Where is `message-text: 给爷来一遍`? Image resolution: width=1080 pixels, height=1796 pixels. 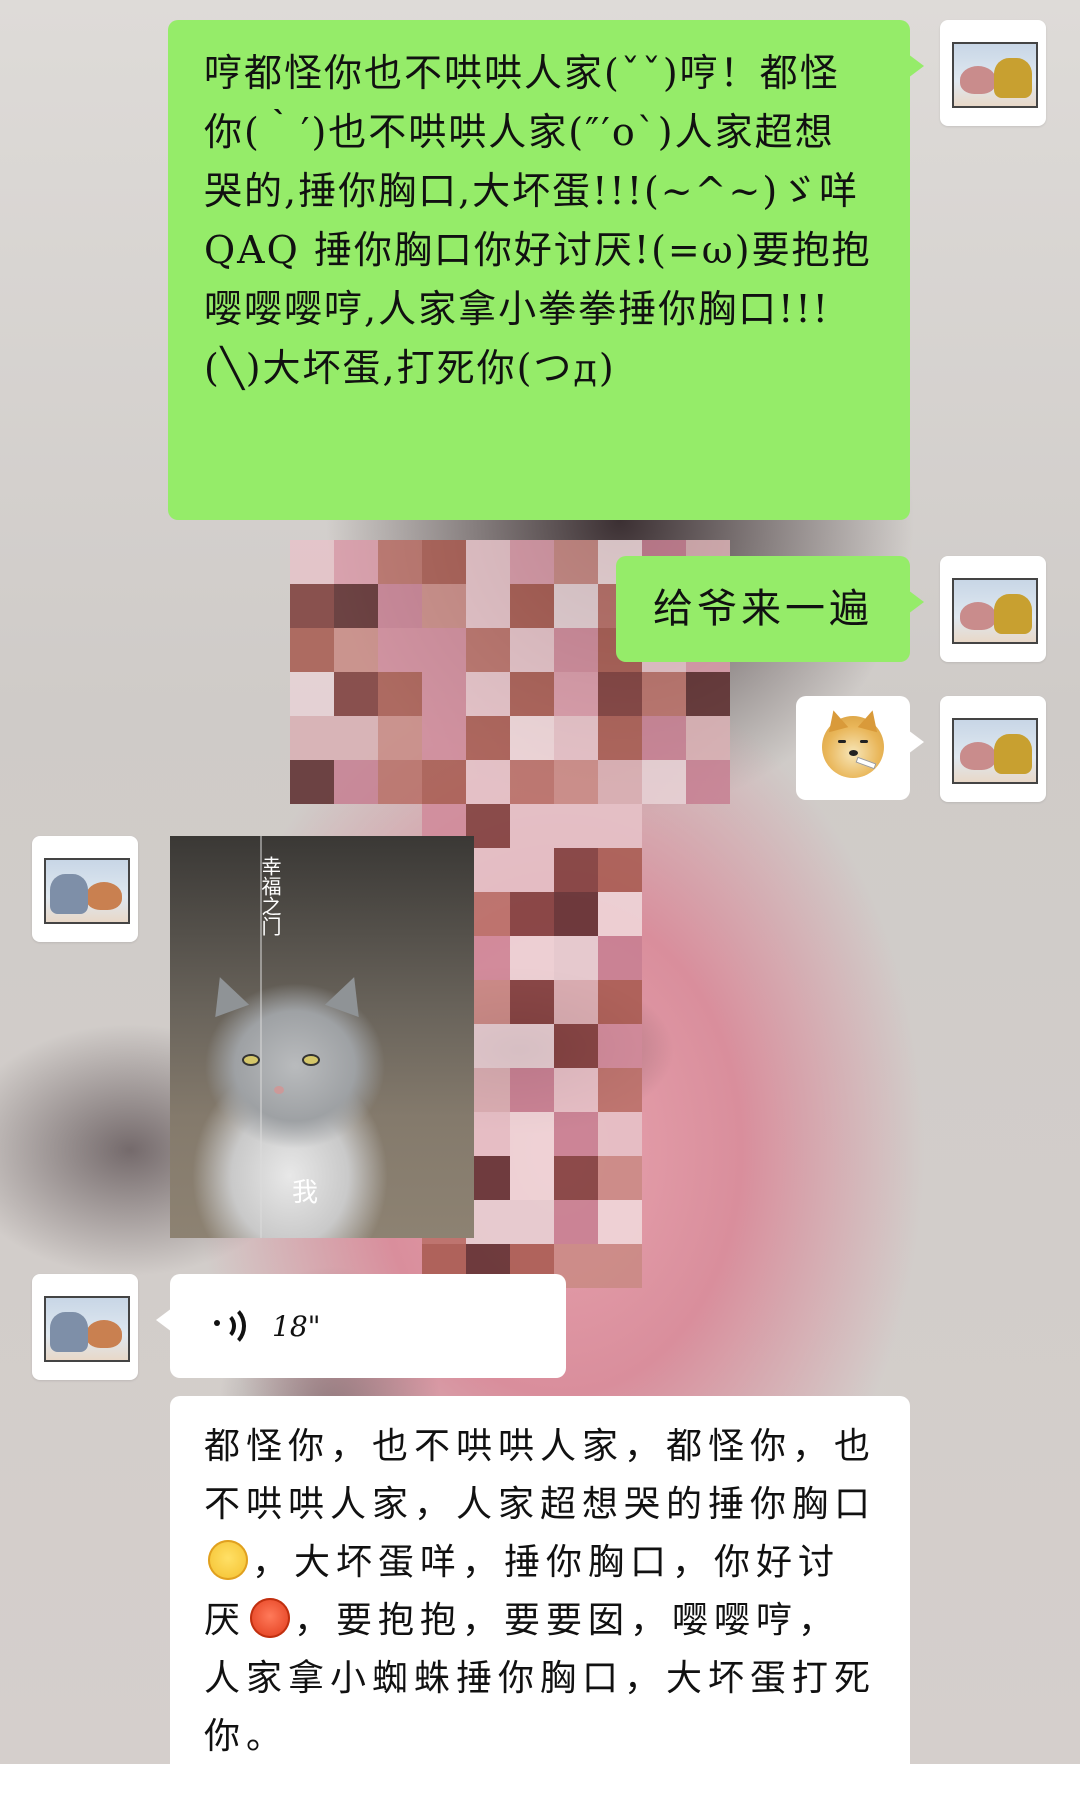 message-text: 给爷来一遍 is located at coordinates (763, 609).